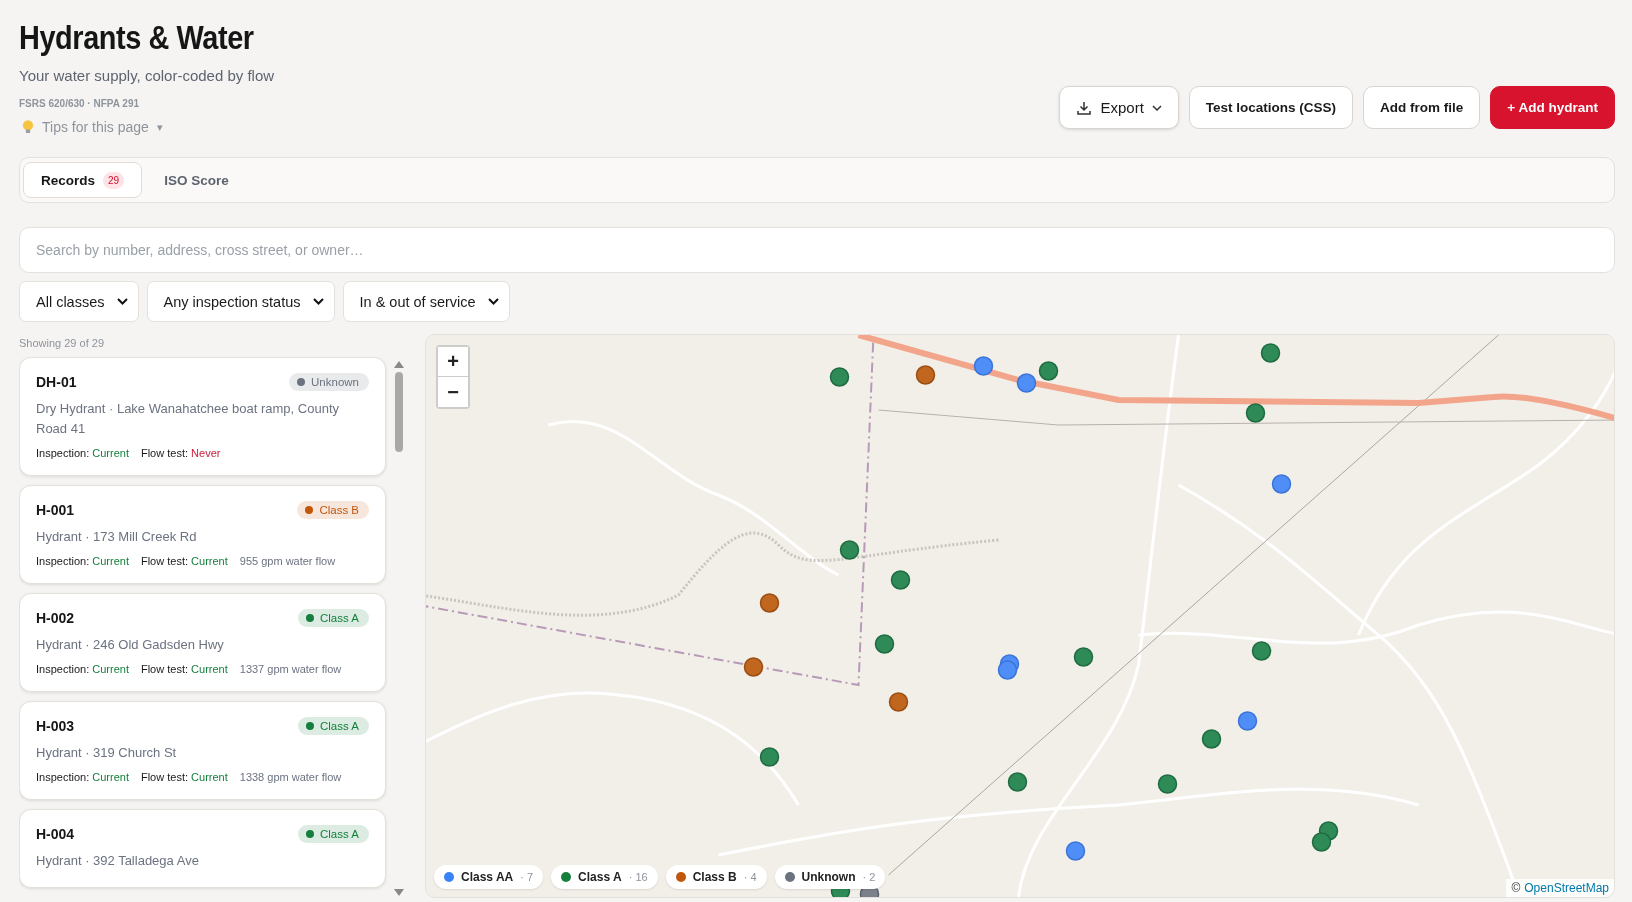  I want to click on class-badge: Class B, so click(333, 510).